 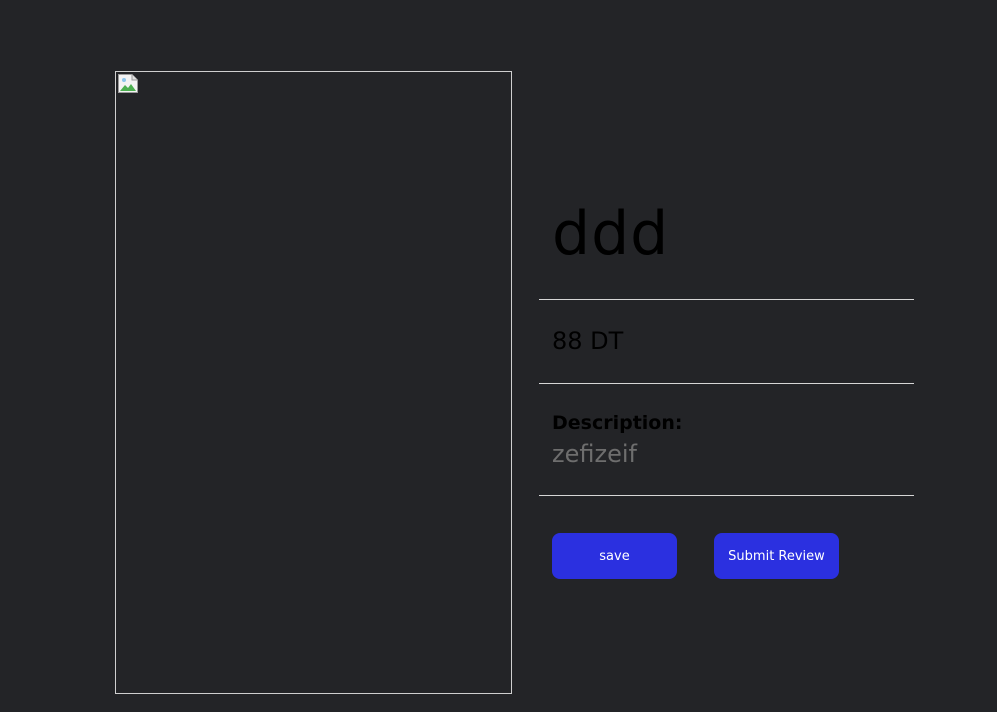 I want to click on broken-image-icon, so click(x=128, y=83).